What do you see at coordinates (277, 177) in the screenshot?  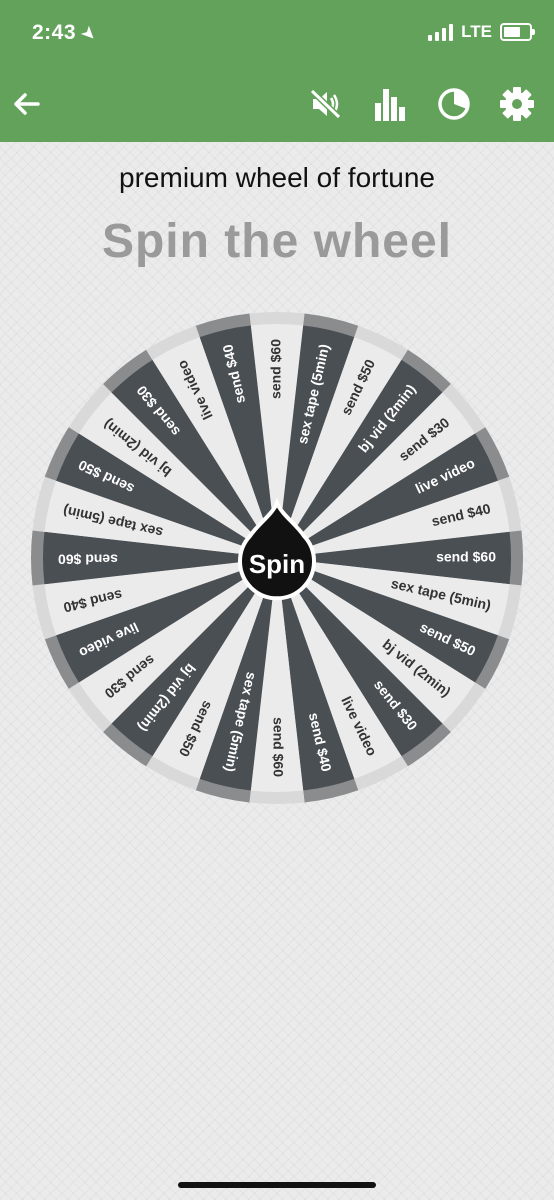 I see `page-subtitle: premium wheel of fortune` at bounding box center [277, 177].